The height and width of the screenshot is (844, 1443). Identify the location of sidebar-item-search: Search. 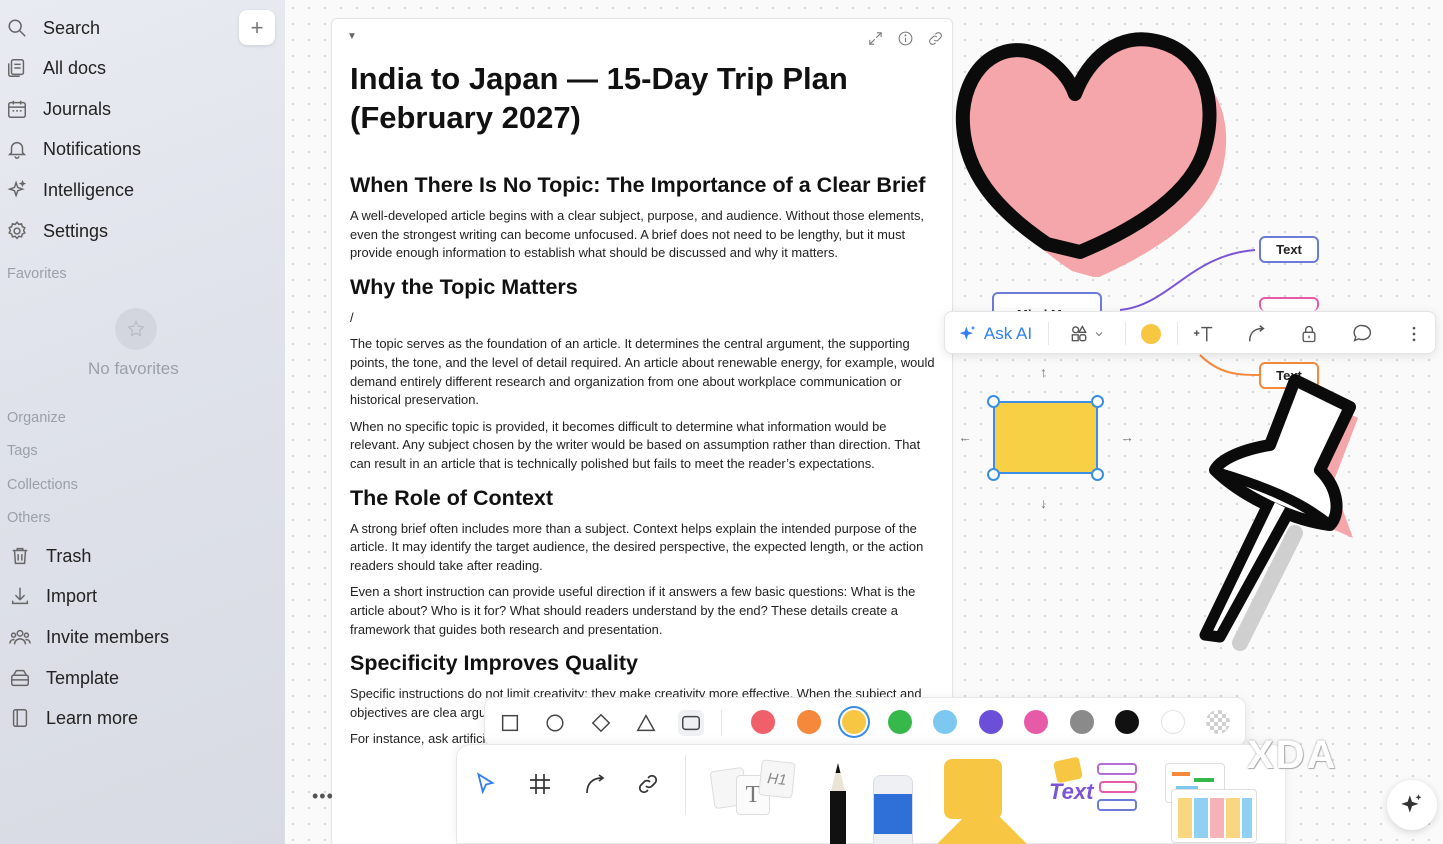
(50, 28).